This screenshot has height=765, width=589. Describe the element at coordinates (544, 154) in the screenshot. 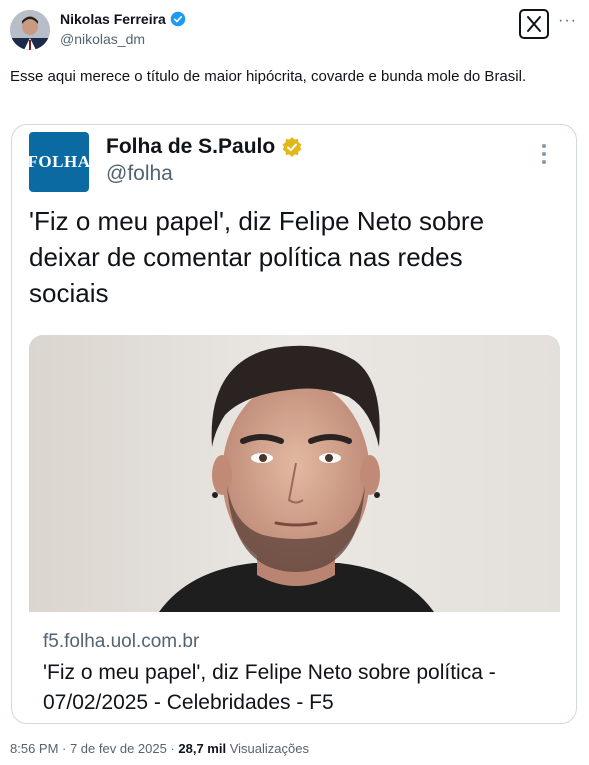

I see `quoted-more-options-icon` at that location.